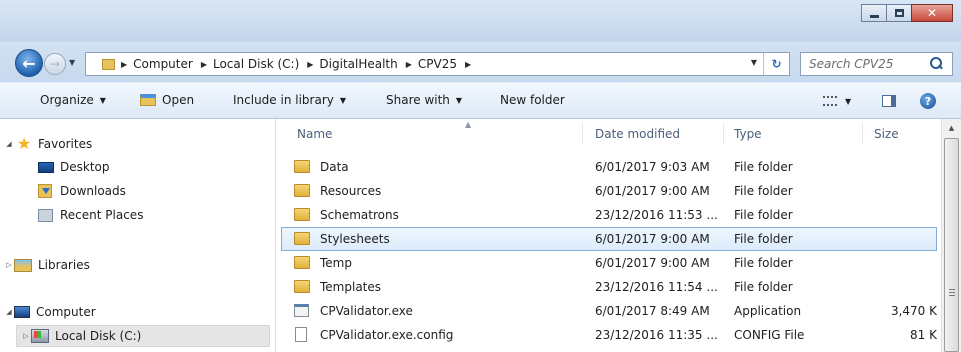 The image size is (961, 352). Describe the element at coordinates (748, 134) in the screenshot. I see `column-header-type: Type` at that location.